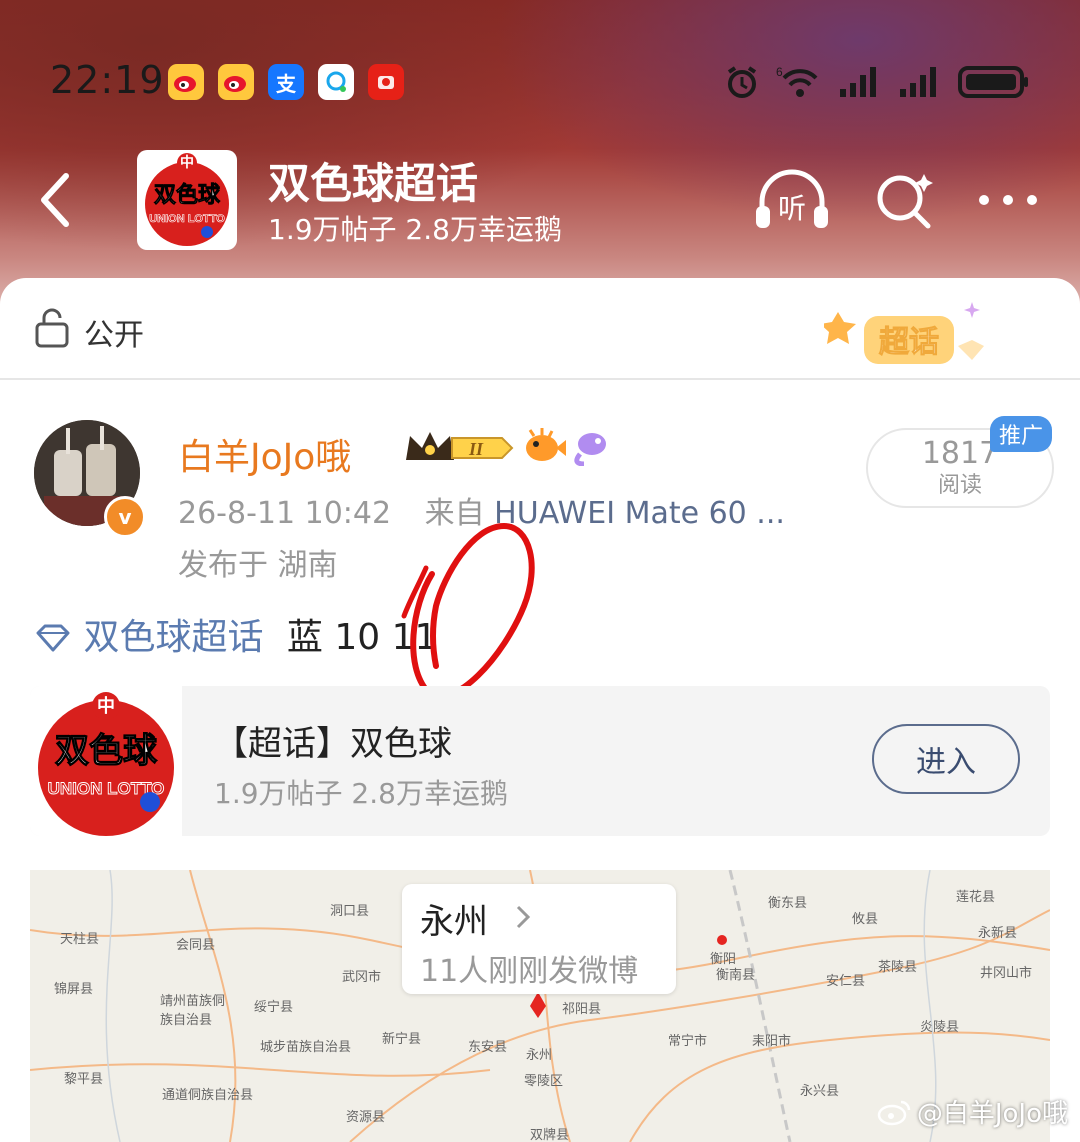 This screenshot has width=1080, height=1142. I want to click on listen-label: 听, so click(792, 208).